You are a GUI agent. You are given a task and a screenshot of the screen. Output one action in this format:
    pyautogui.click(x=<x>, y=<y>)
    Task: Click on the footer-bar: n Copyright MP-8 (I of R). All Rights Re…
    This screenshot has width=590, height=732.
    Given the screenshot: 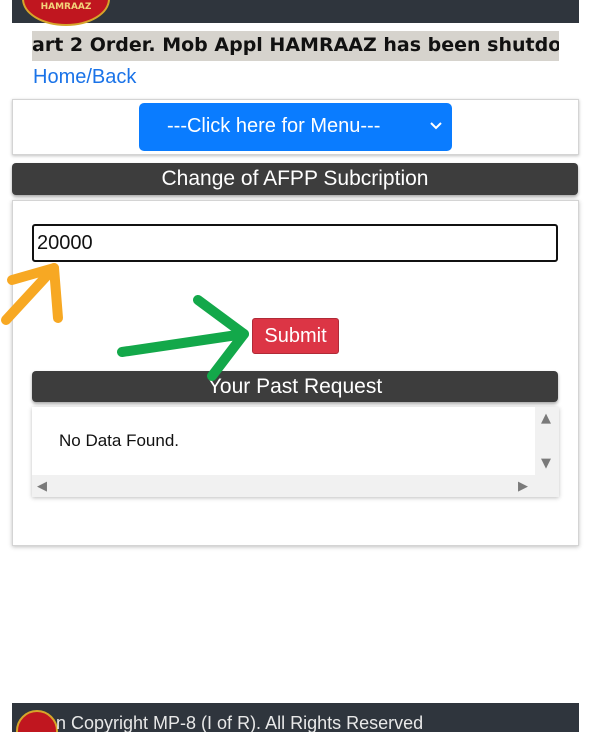 What is the action you would take?
    pyautogui.click(x=295, y=717)
    